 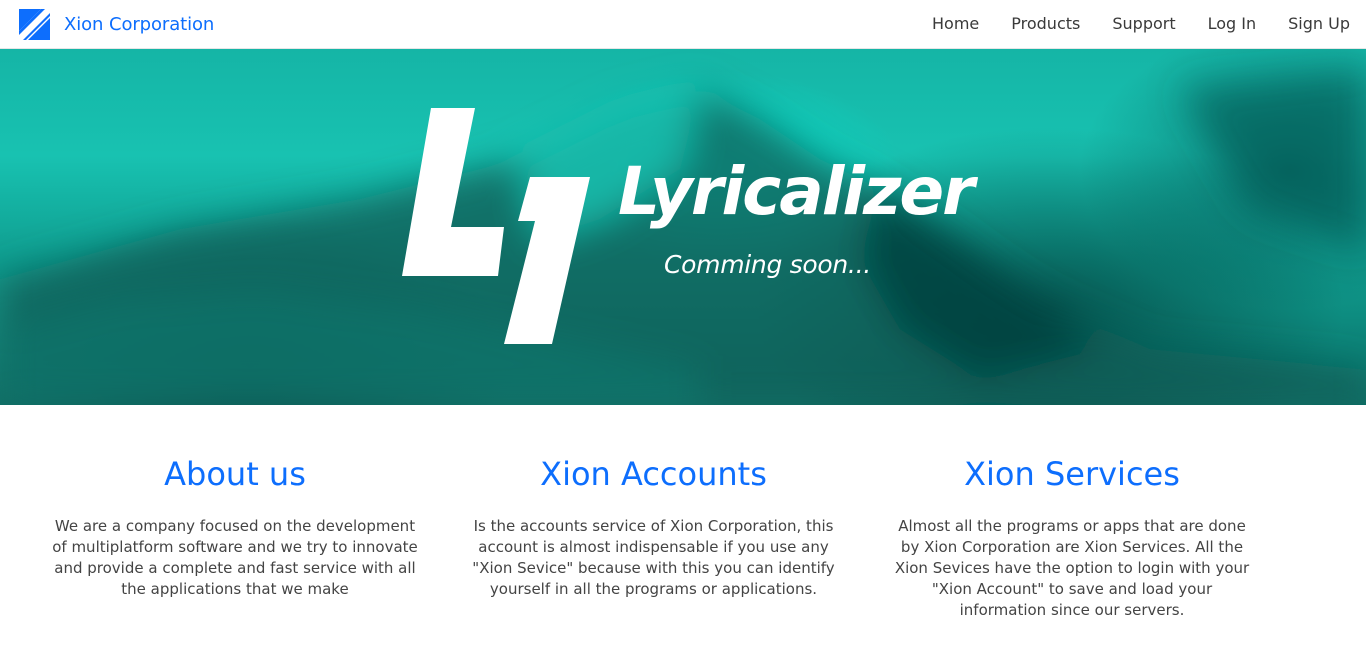 What do you see at coordinates (496, 226) in the screenshot?
I see `lyricalizer-logo-icon` at bounding box center [496, 226].